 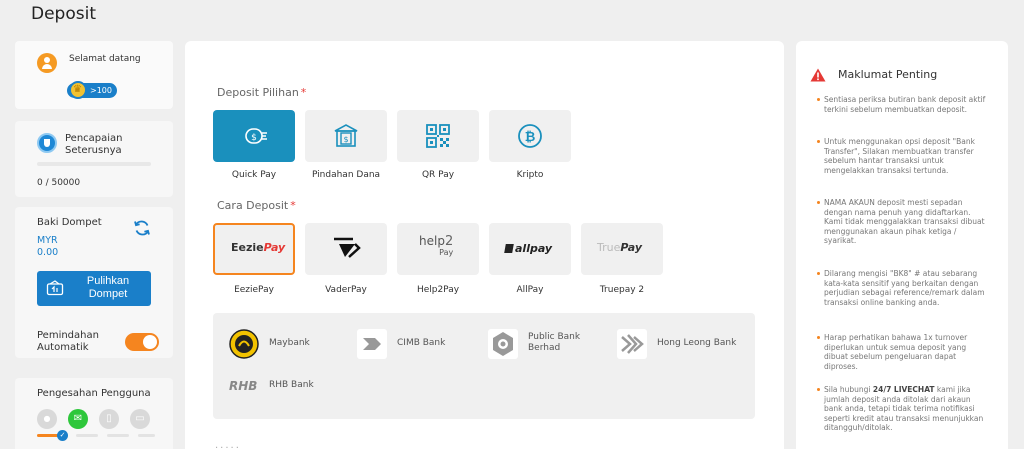 What do you see at coordinates (47, 63) in the screenshot?
I see `avatar` at bounding box center [47, 63].